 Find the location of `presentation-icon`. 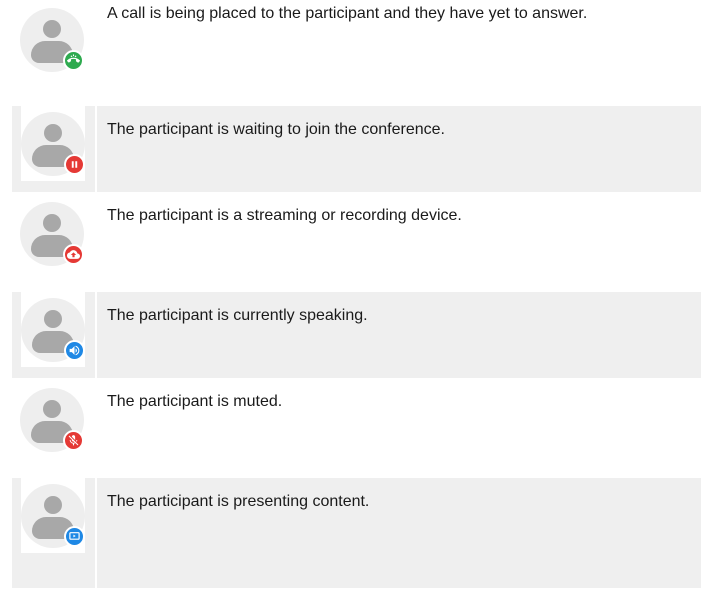

presentation-icon is located at coordinates (74, 536).